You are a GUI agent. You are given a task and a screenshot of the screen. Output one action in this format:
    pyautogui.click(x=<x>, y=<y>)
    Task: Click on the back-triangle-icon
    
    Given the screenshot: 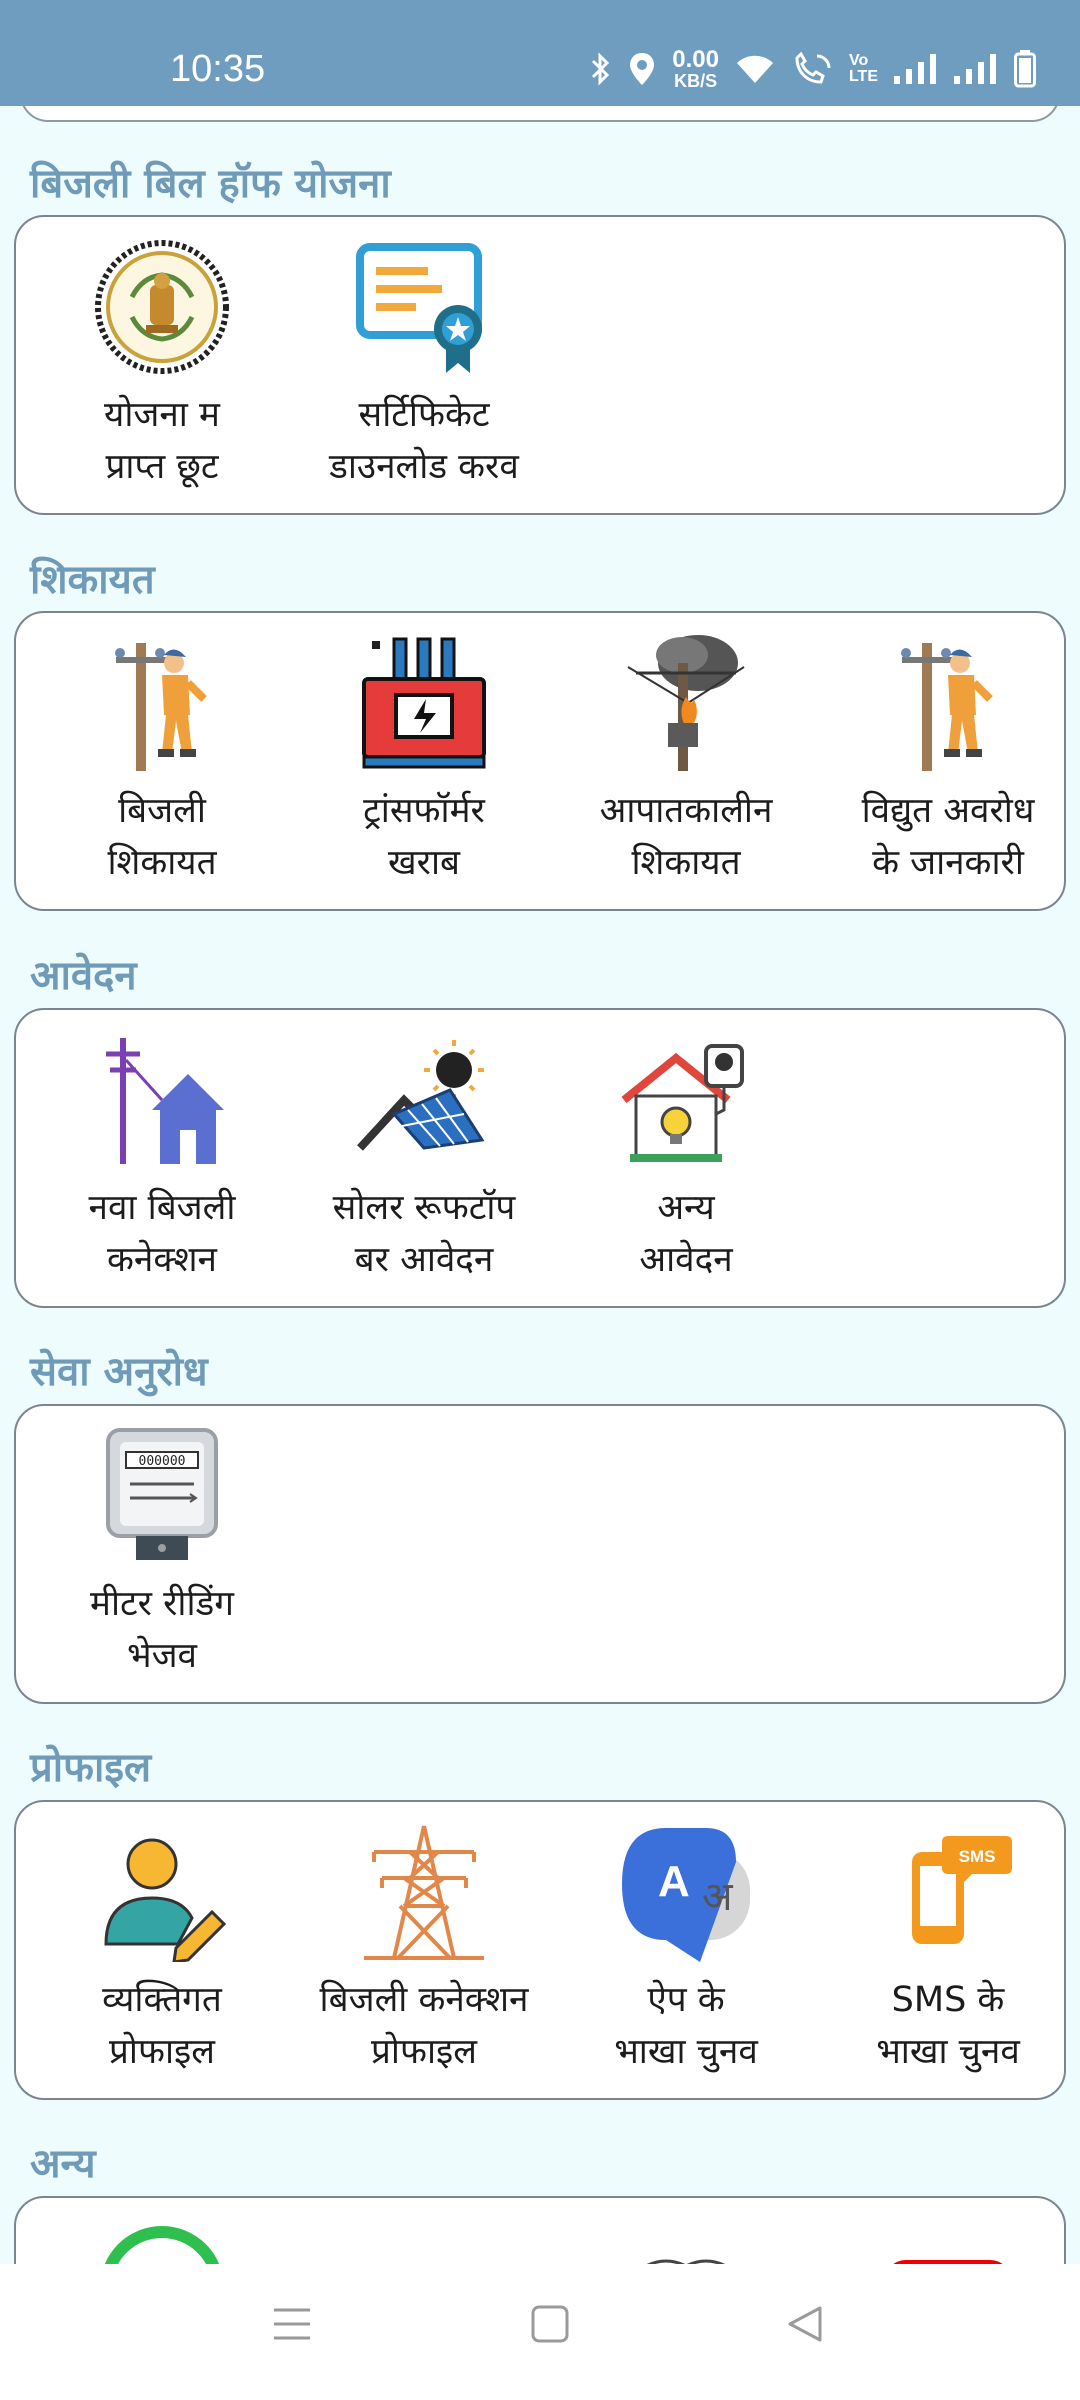 What is the action you would take?
    pyautogui.click(x=806, y=2324)
    